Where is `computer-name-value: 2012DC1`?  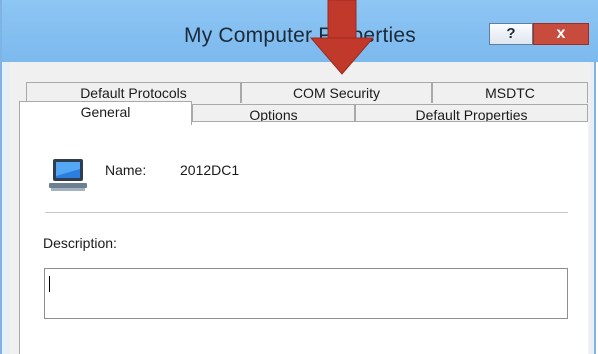
computer-name-value: 2012DC1 is located at coordinates (210, 170).